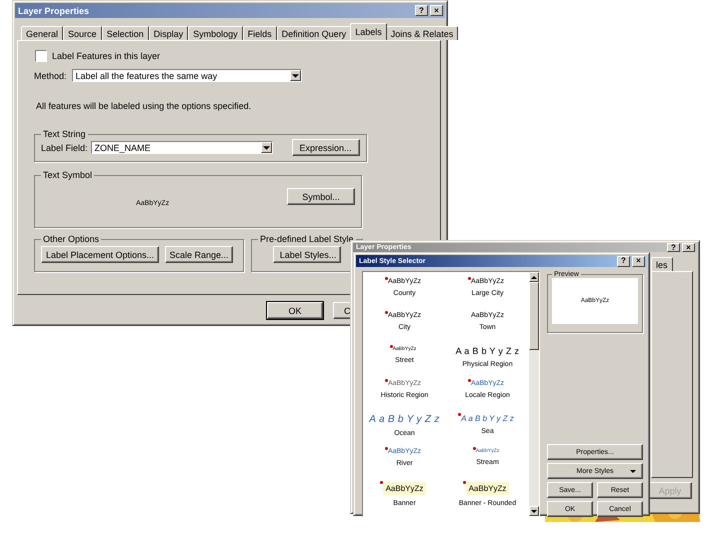  What do you see at coordinates (64, 147) in the screenshot?
I see `field-label: Label Field:` at bounding box center [64, 147].